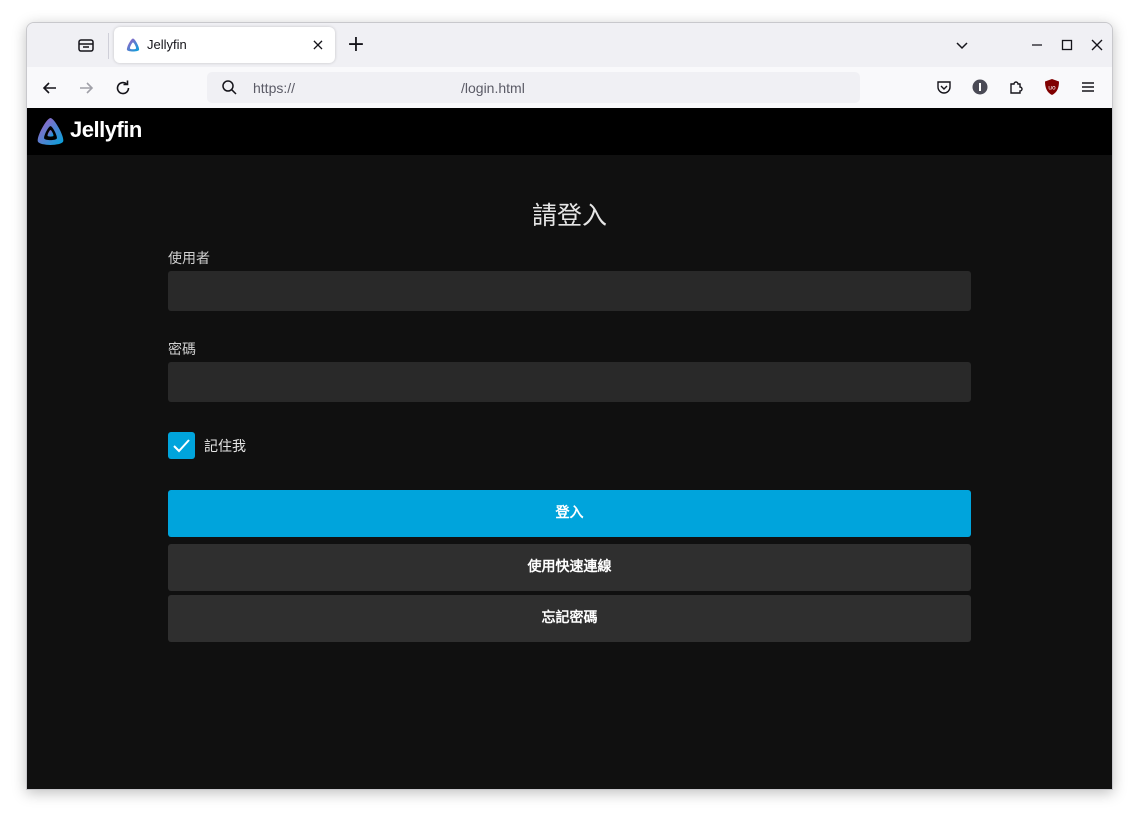 The height and width of the screenshot is (817, 1137). Describe the element at coordinates (229, 87) in the screenshot. I see `search-icon` at that location.